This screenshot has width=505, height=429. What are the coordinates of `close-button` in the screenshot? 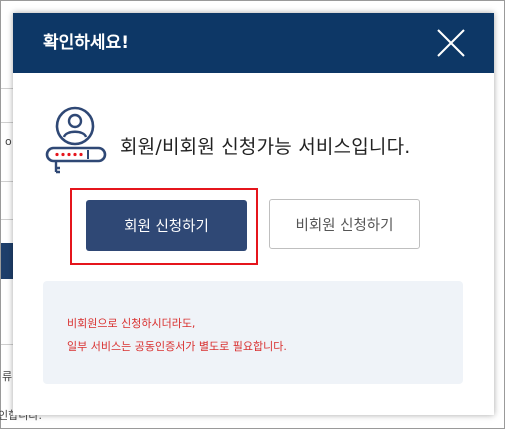 It's located at (451, 43).